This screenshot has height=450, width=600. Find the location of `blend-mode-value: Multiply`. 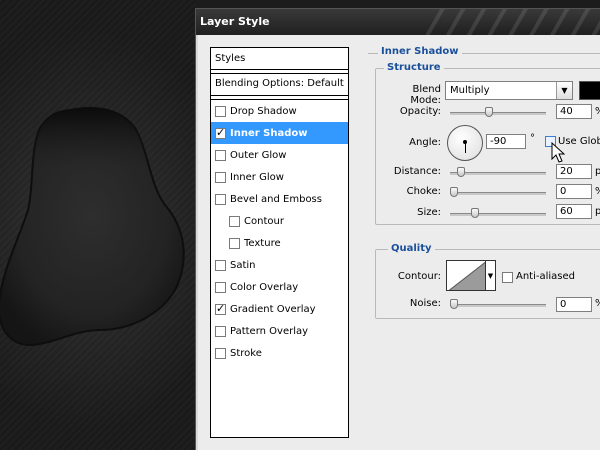

blend-mode-value: Multiply is located at coordinates (470, 90).